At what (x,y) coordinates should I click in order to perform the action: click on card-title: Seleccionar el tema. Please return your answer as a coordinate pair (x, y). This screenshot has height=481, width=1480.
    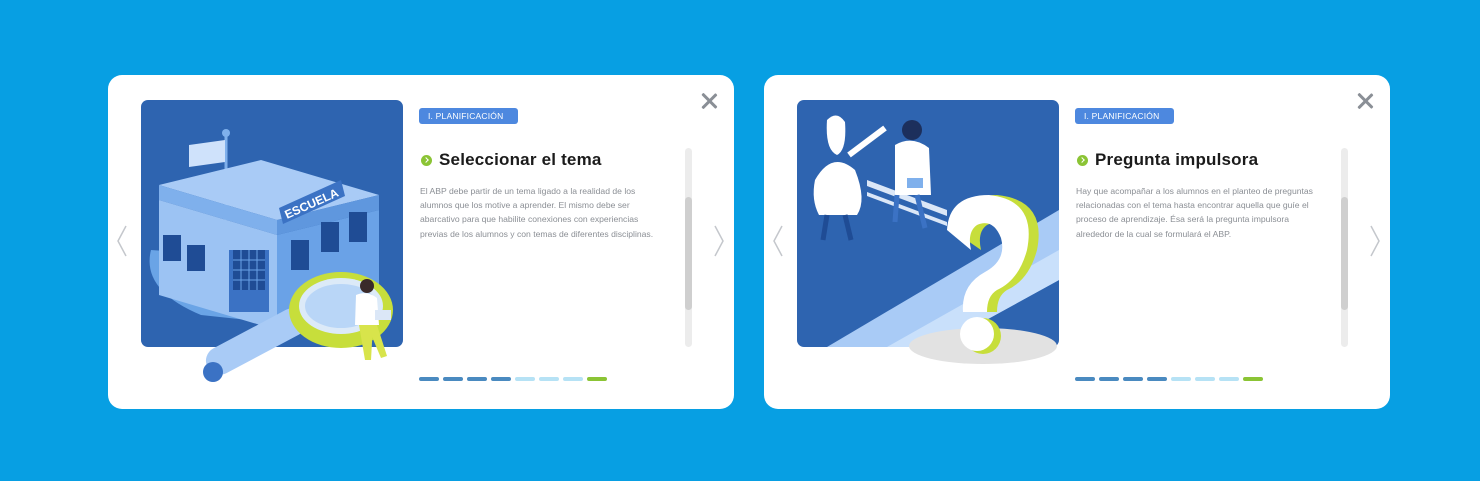
    Looking at the image, I should click on (520, 159).